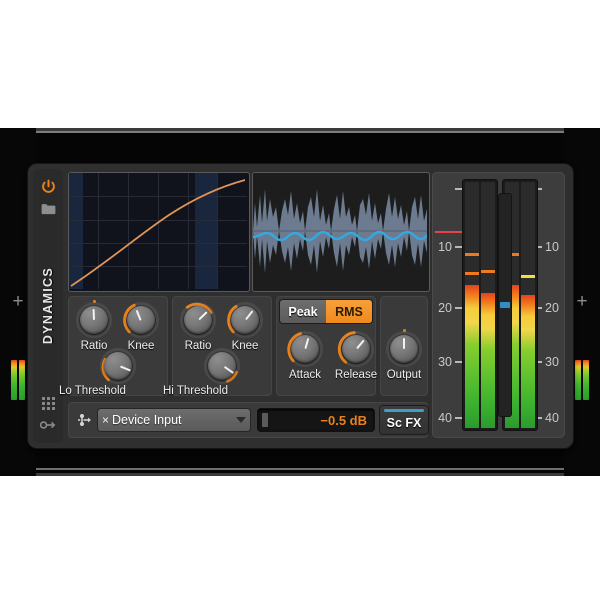  I want to click on lo-ratio-knob: Ratio, so click(94, 326).